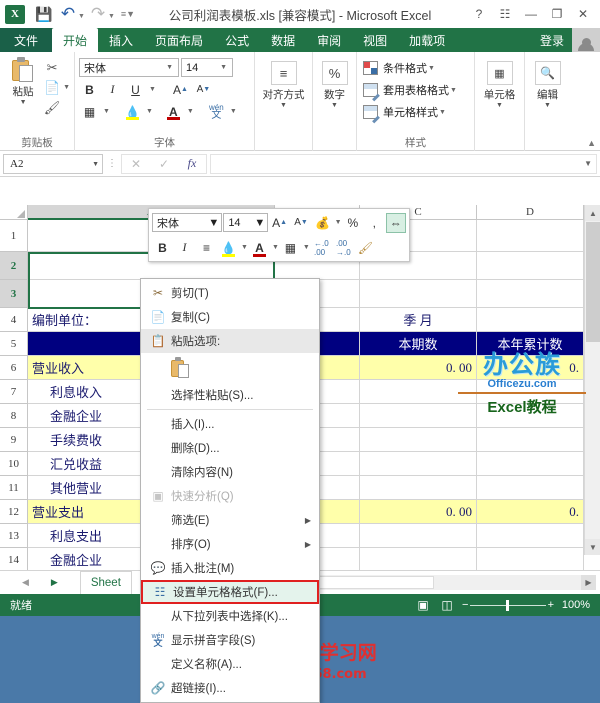 This screenshot has height=703, width=600. Describe the element at coordinates (14, 212) in the screenshot. I see `select-all-corner` at that location.